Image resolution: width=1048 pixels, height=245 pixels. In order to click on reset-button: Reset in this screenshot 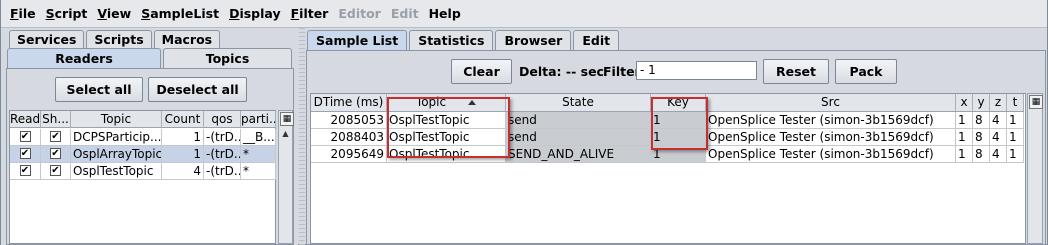, I will do `click(796, 71)`.